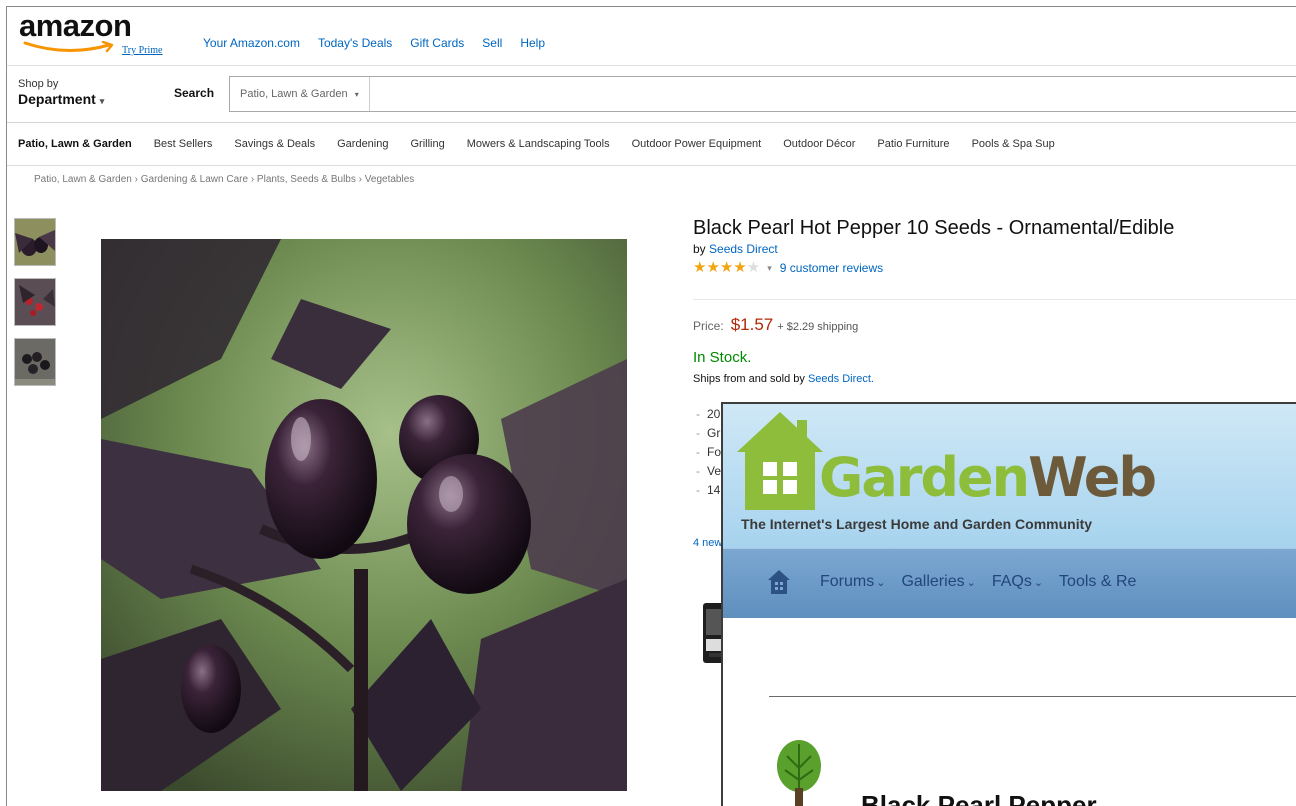 This screenshot has width=1296, height=806. What do you see at coordinates (68, 47) in the screenshot?
I see `amazon-smile-icon` at bounding box center [68, 47].